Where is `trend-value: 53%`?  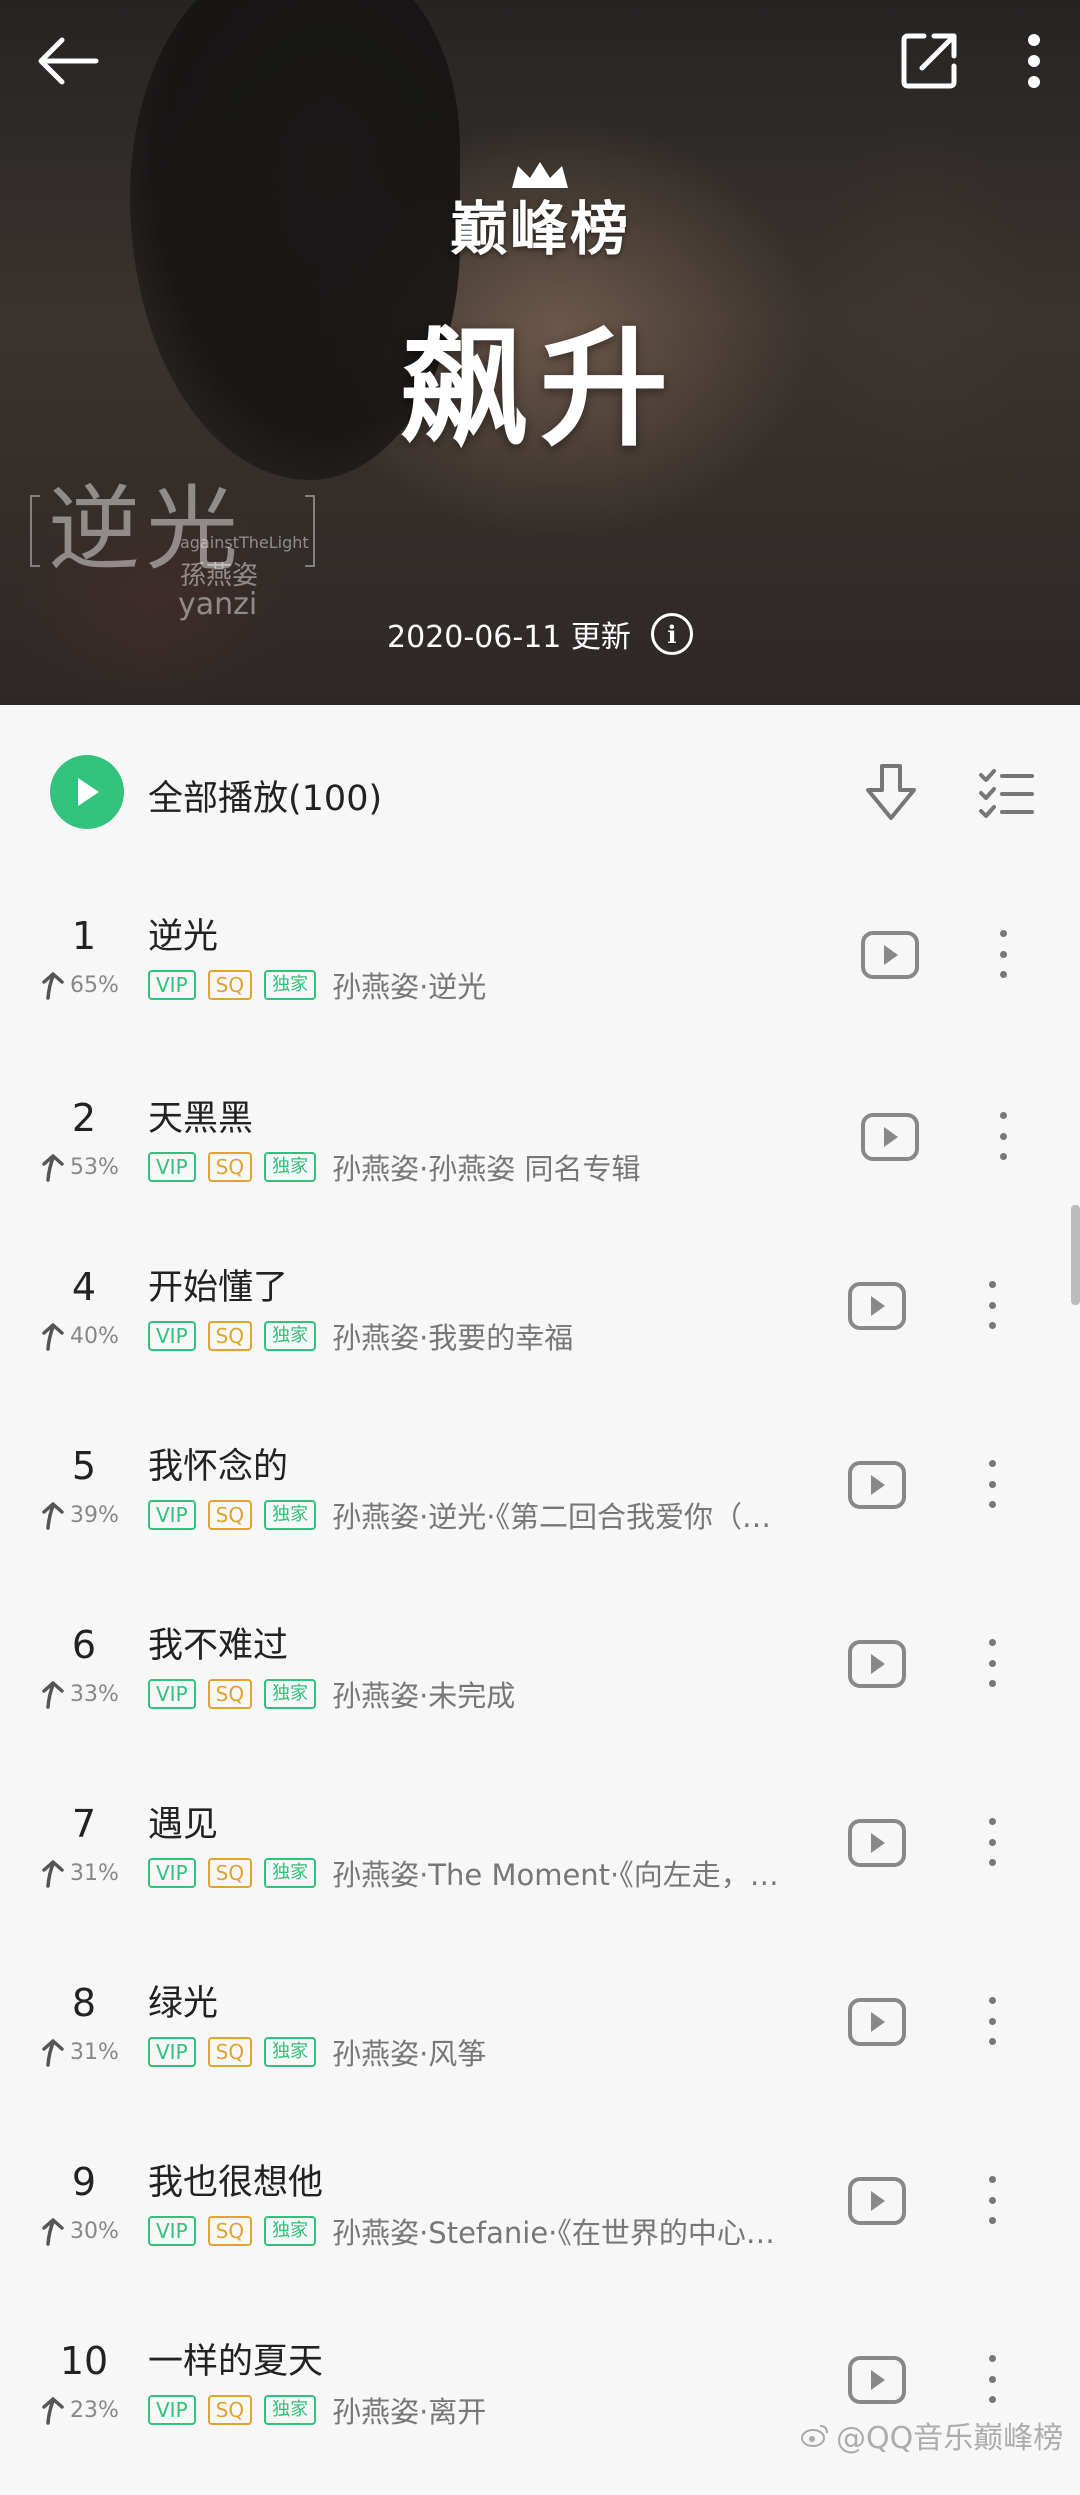 trend-value: 53% is located at coordinates (94, 1167).